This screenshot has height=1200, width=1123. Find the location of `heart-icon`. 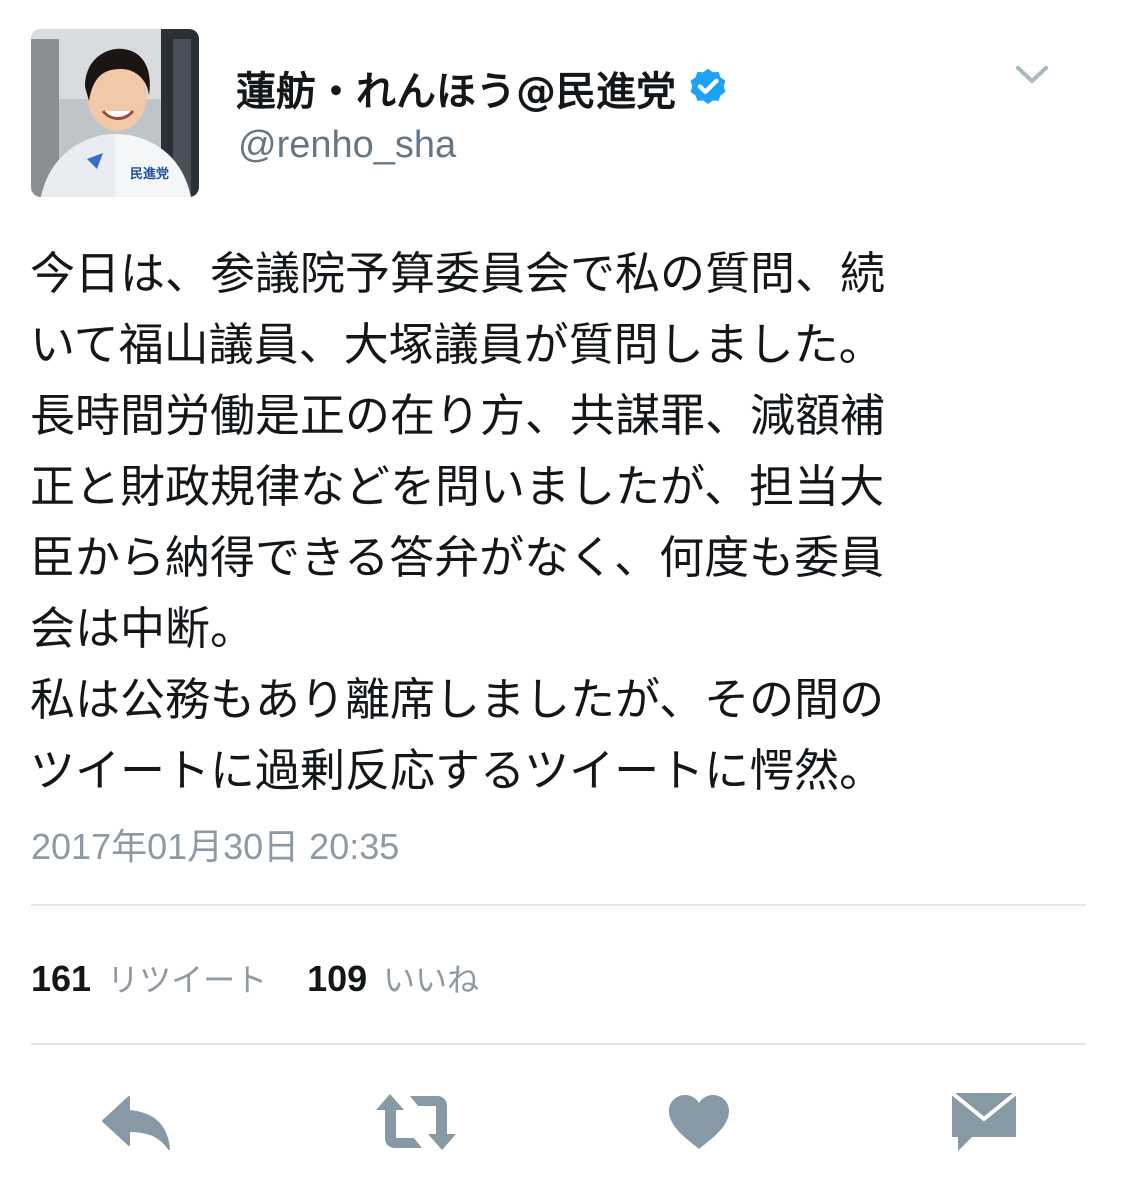

heart-icon is located at coordinates (699, 1122).